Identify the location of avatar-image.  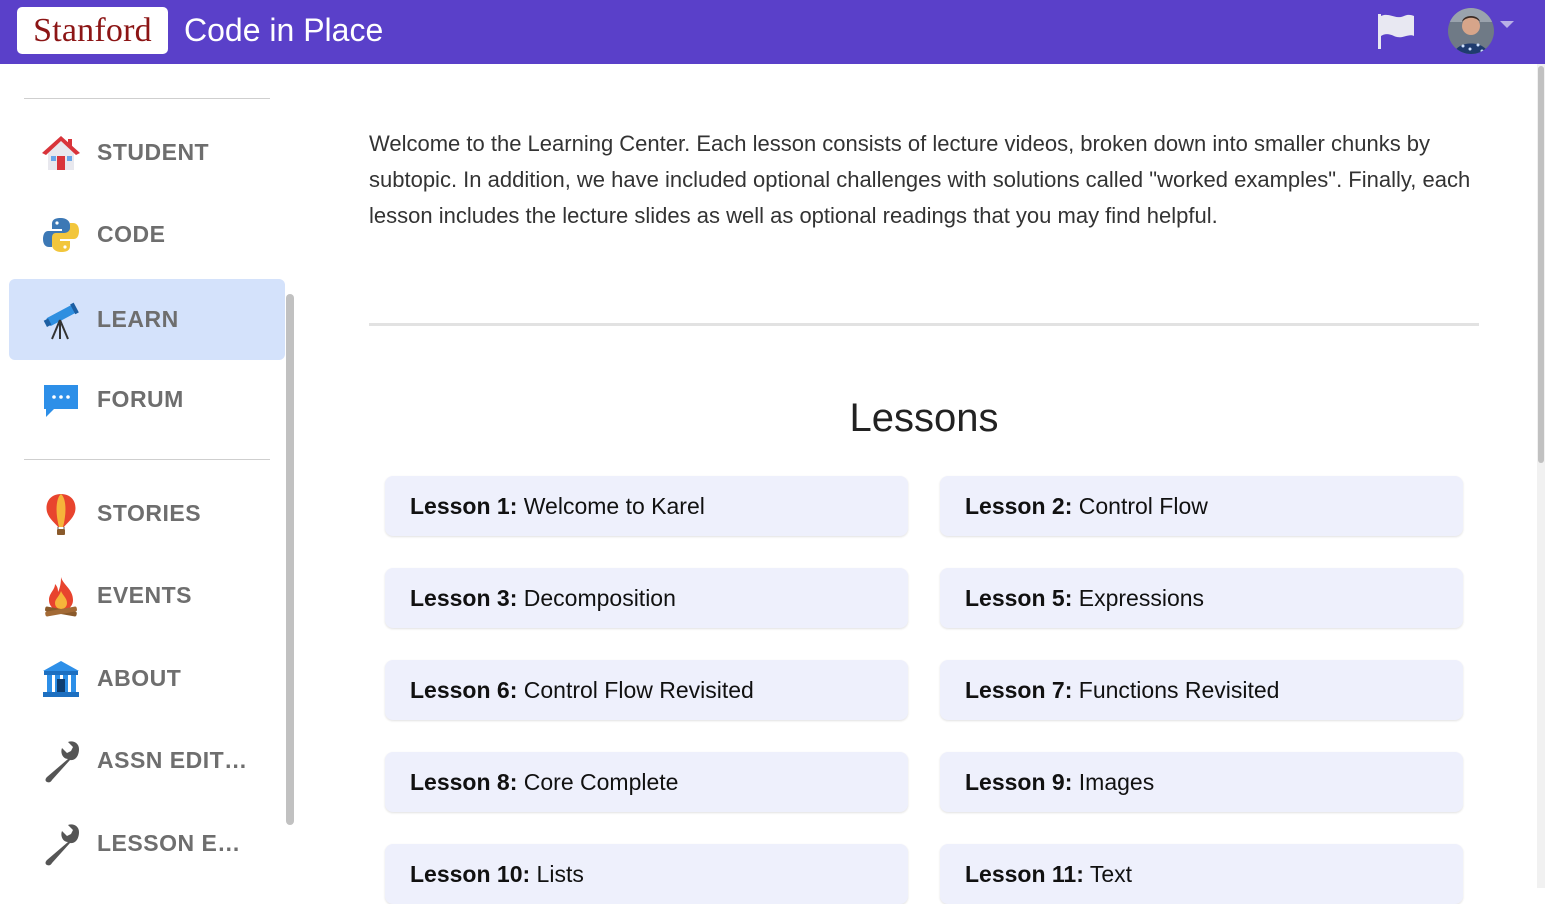
(1471, 31).